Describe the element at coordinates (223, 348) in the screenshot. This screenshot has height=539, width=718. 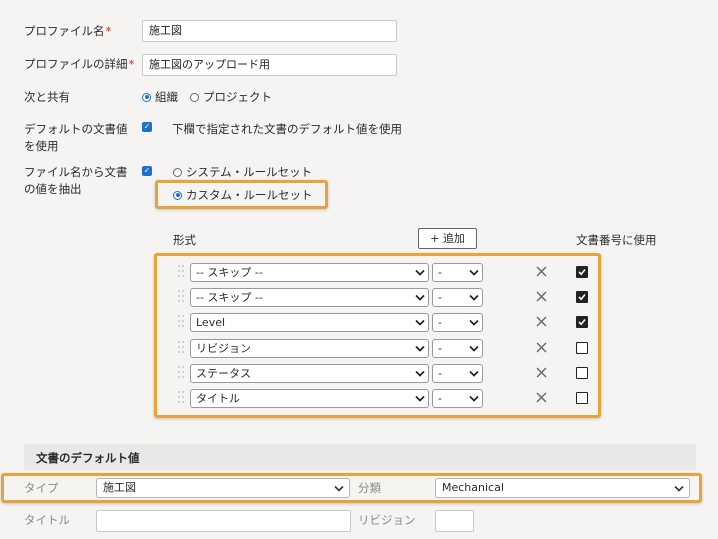
I see `rule-field-value: リビジョン` at that location.